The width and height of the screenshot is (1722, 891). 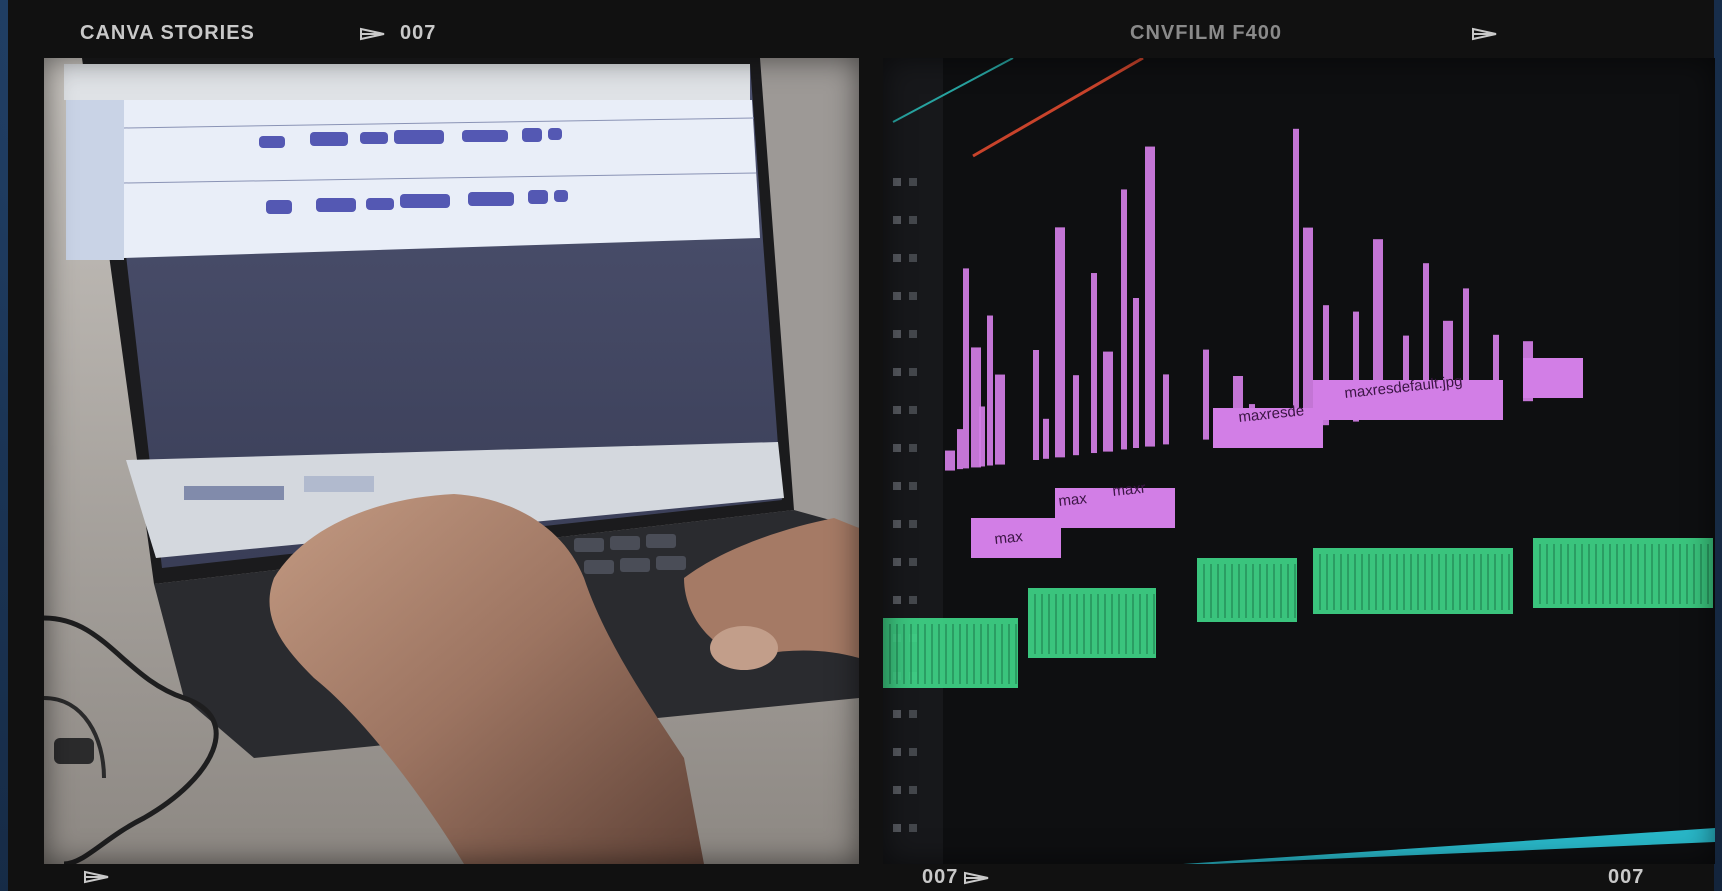 What do you see at coordinates (1626, 877) in the screenshot?
I see `frame-number-bottom-right: 007` at bounding box center [1626, 877].